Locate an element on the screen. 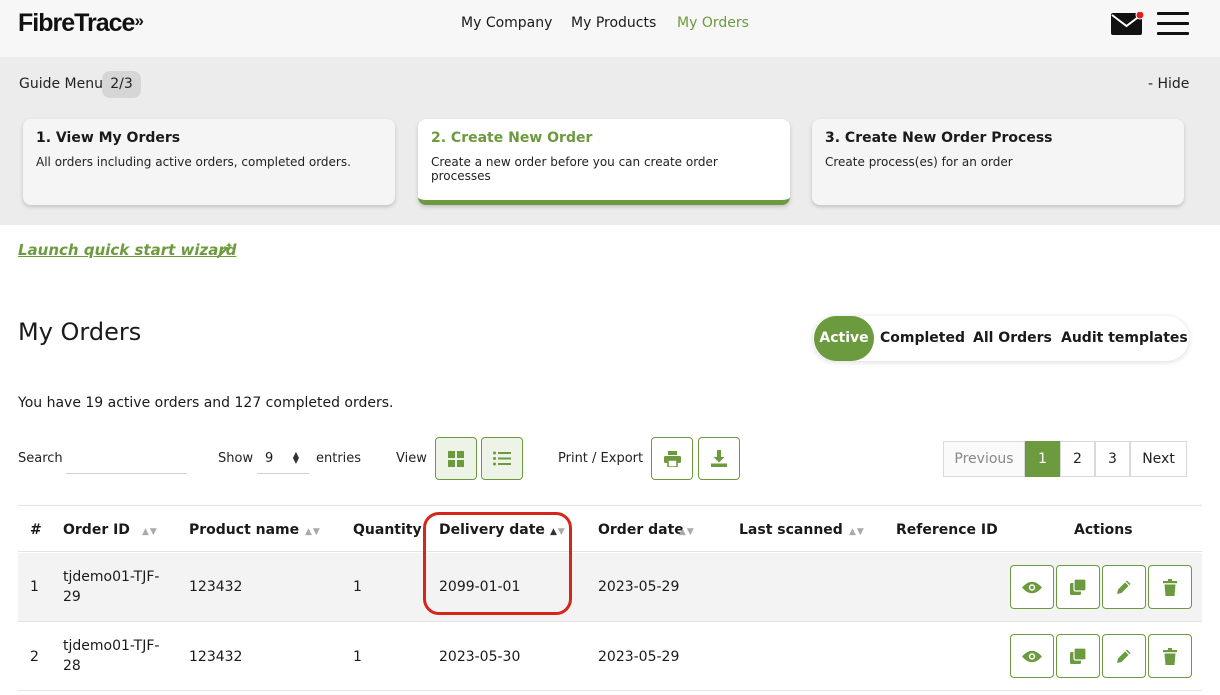 The width and height of the screenshot is (1220, 695). guide-card-description: Create process(es) for an order is located at coordinates (919, 162).